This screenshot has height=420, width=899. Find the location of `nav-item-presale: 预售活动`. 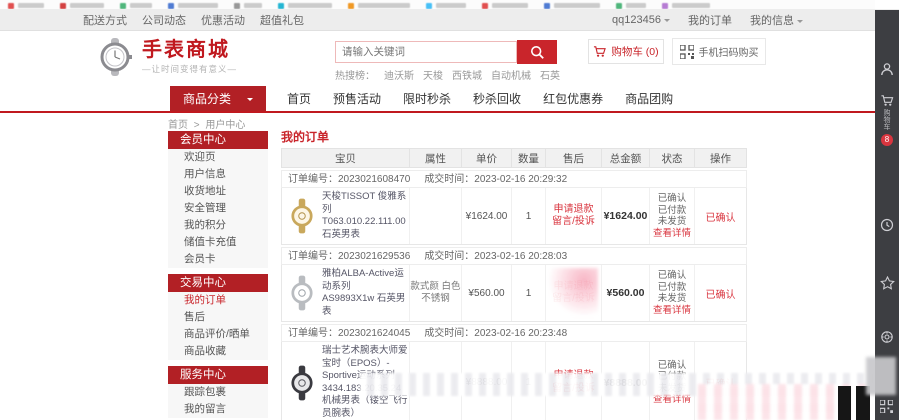

nav-item-presale: 预售活动 is located at coordinates (357, 98).